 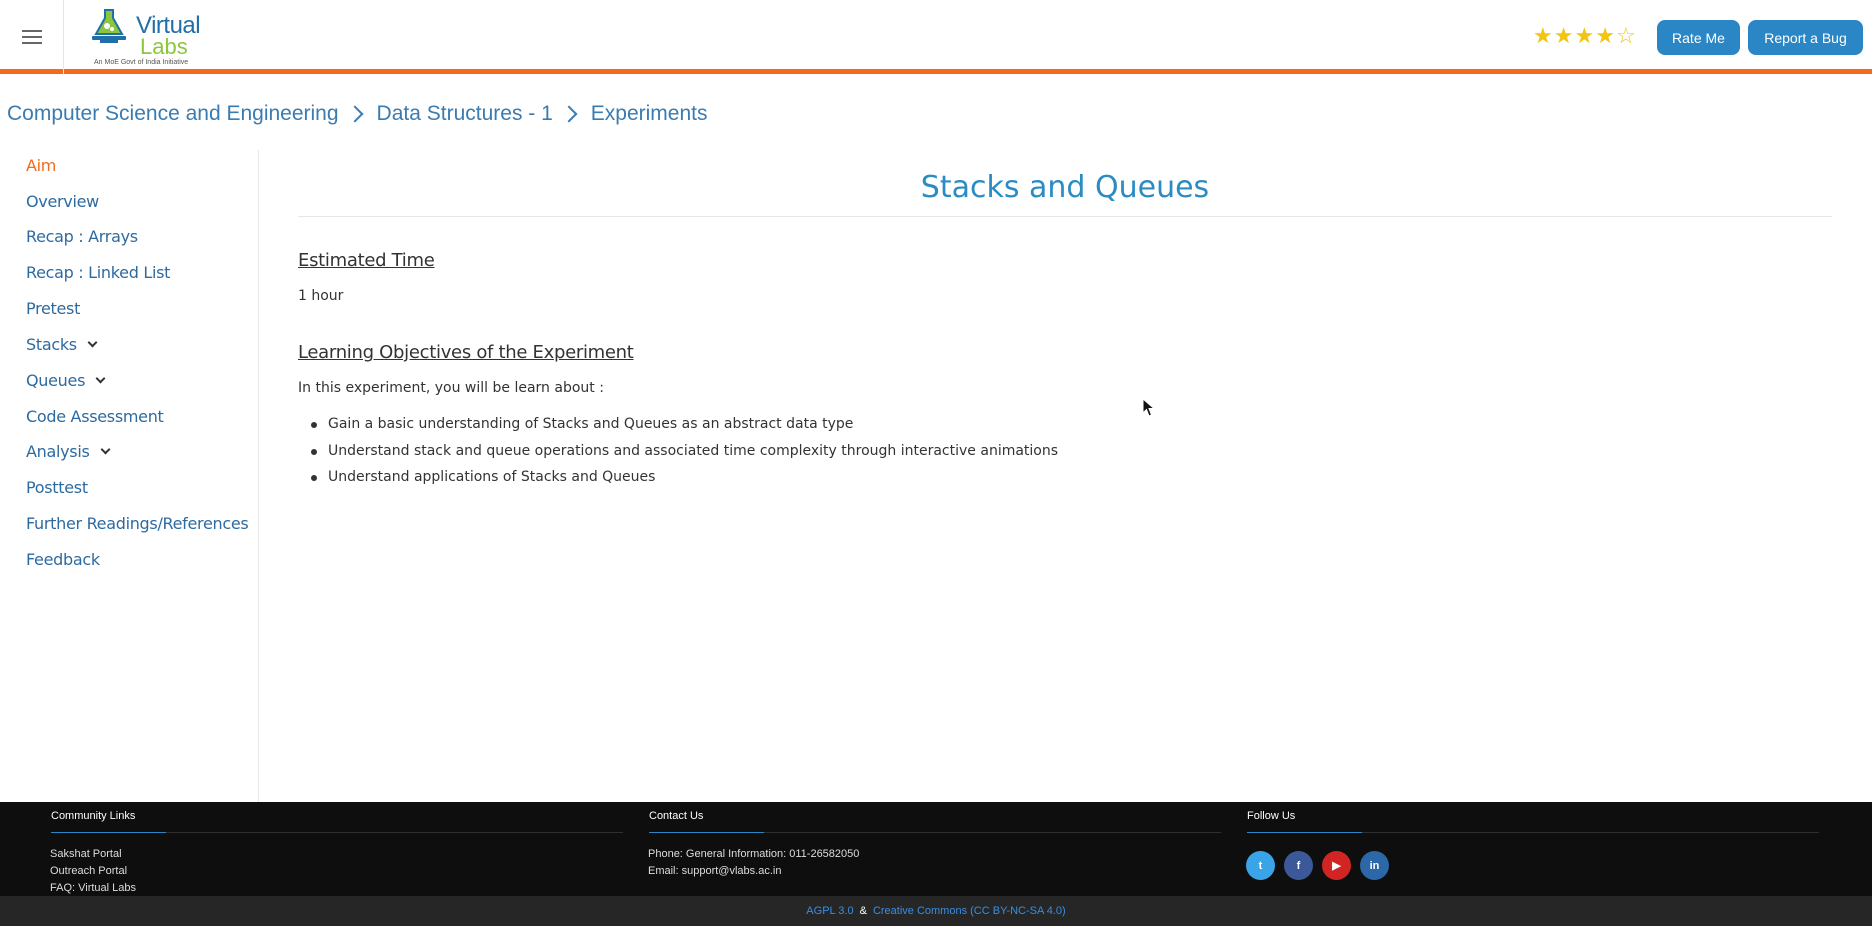 I want to click on sidebar-item-label: Stacks, so click(x=51, y=344).